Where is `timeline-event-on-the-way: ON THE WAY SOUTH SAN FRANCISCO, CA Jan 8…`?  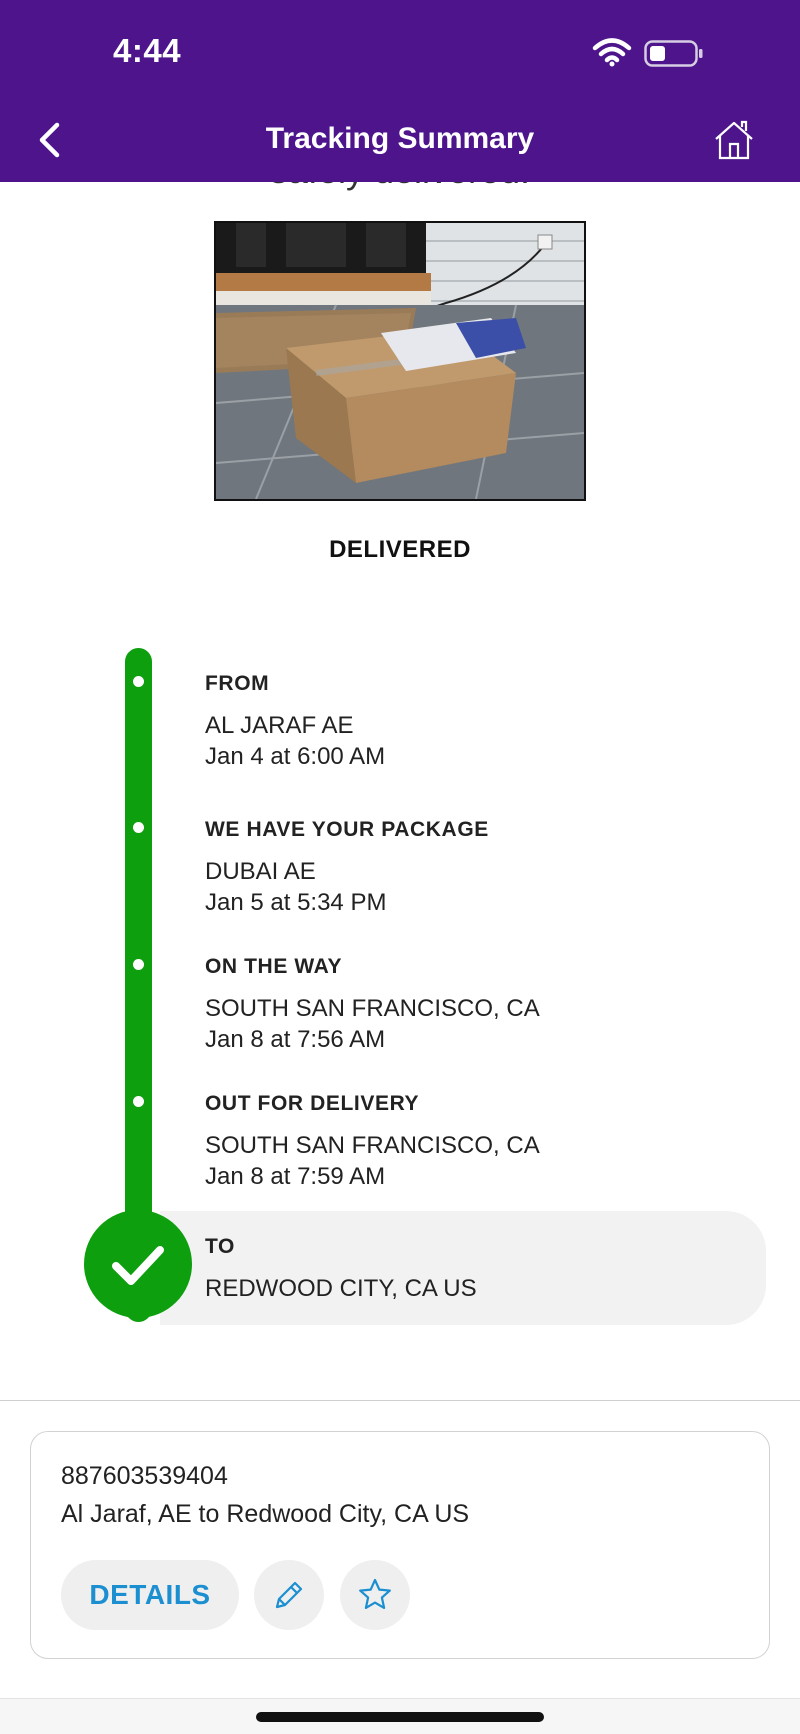
timeline-event-on-the-way: ON THE WAY SOUTH SAN FRANCISCO, CA Jan 8… is located at coordinates (372, 1005).